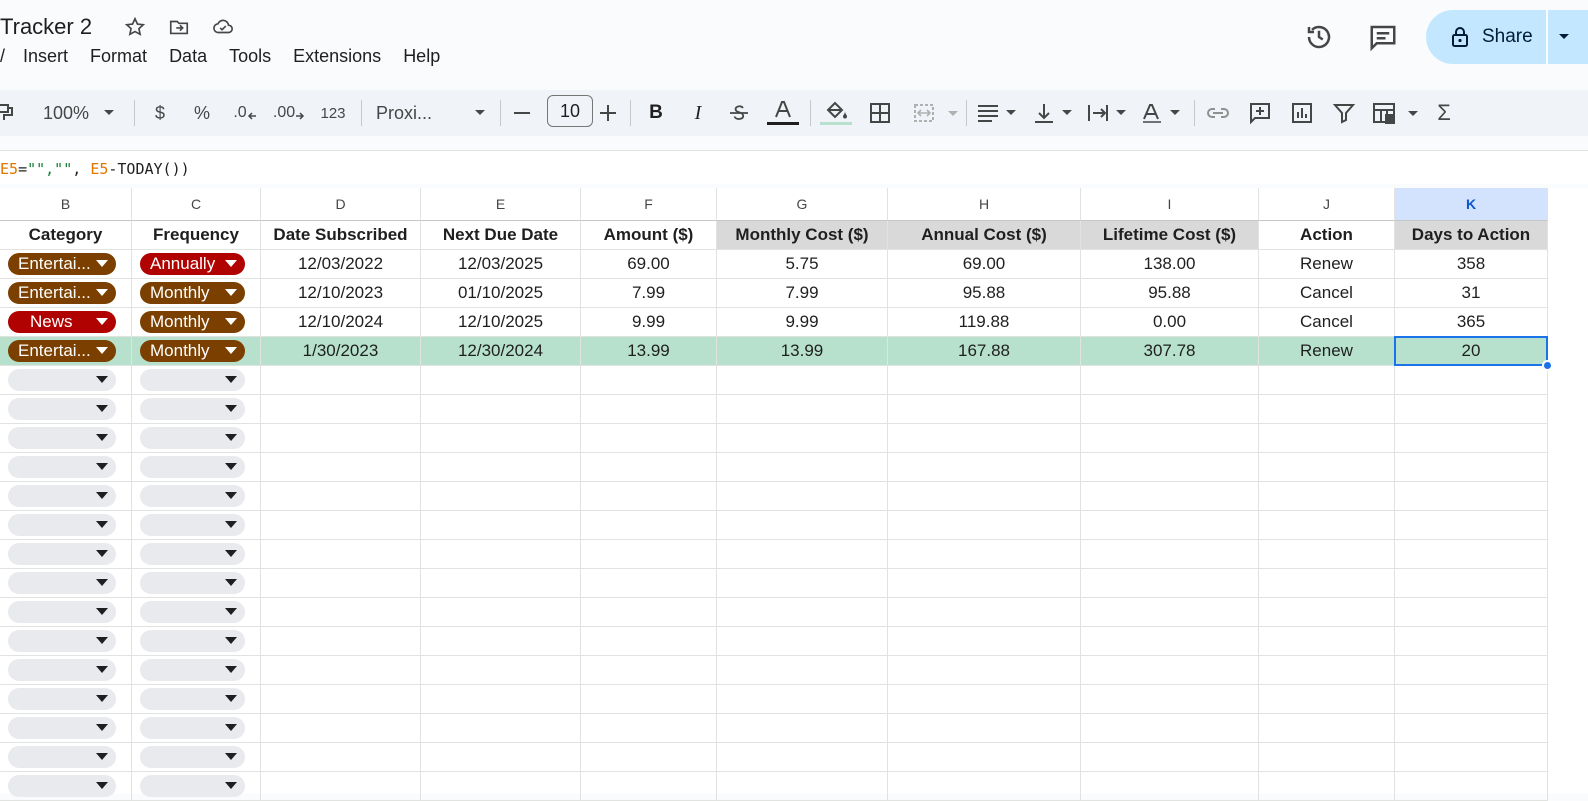  What do you see at coordinates (196, 235) in the screenshot?
I see `header-cell: Frequency` at bounding box center [196, 235].